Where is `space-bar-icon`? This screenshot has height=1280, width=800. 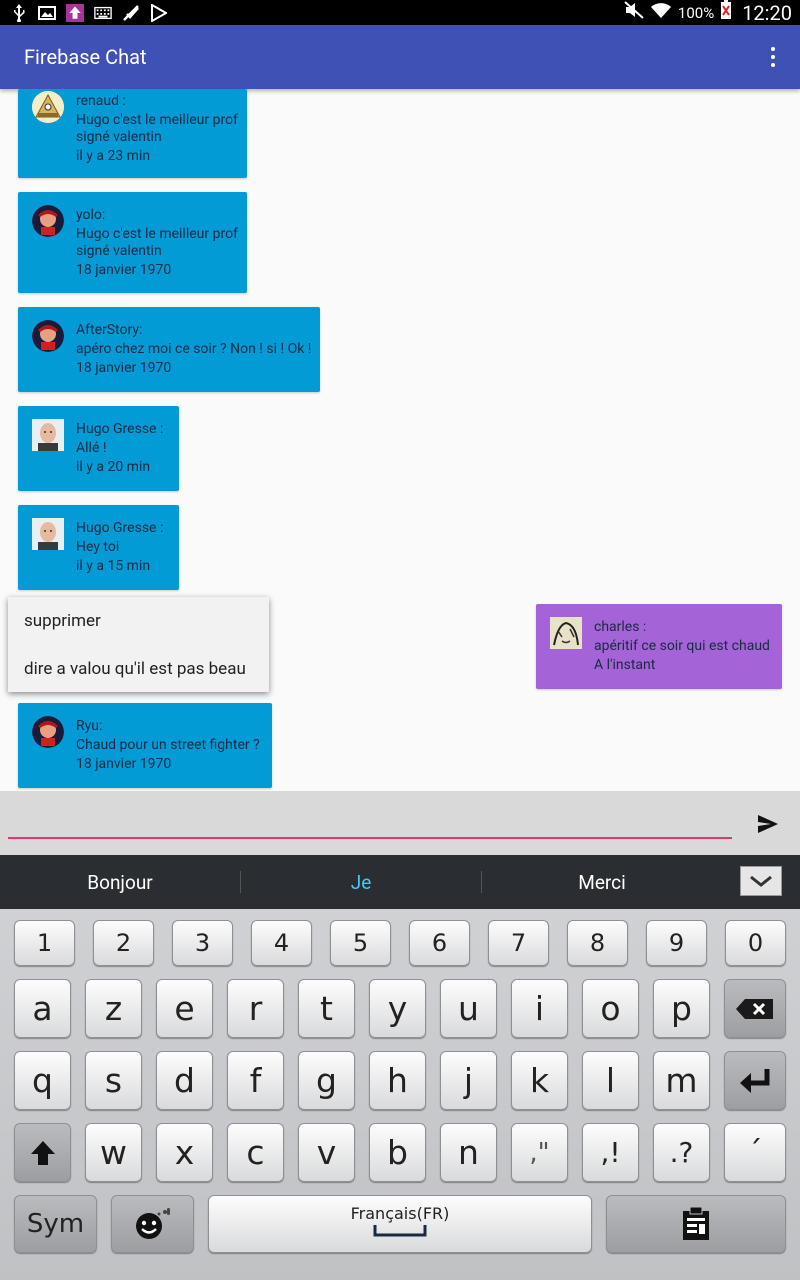 space-bar-icon is located at coordinates (400, 1230).